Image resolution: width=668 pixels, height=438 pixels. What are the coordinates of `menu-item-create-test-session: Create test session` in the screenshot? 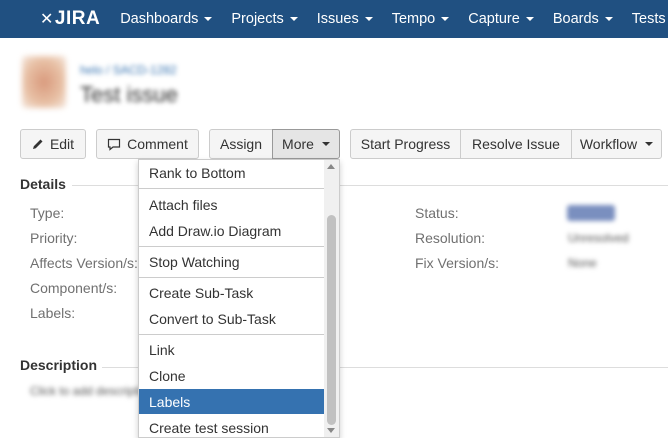 It's located at (232, 426).